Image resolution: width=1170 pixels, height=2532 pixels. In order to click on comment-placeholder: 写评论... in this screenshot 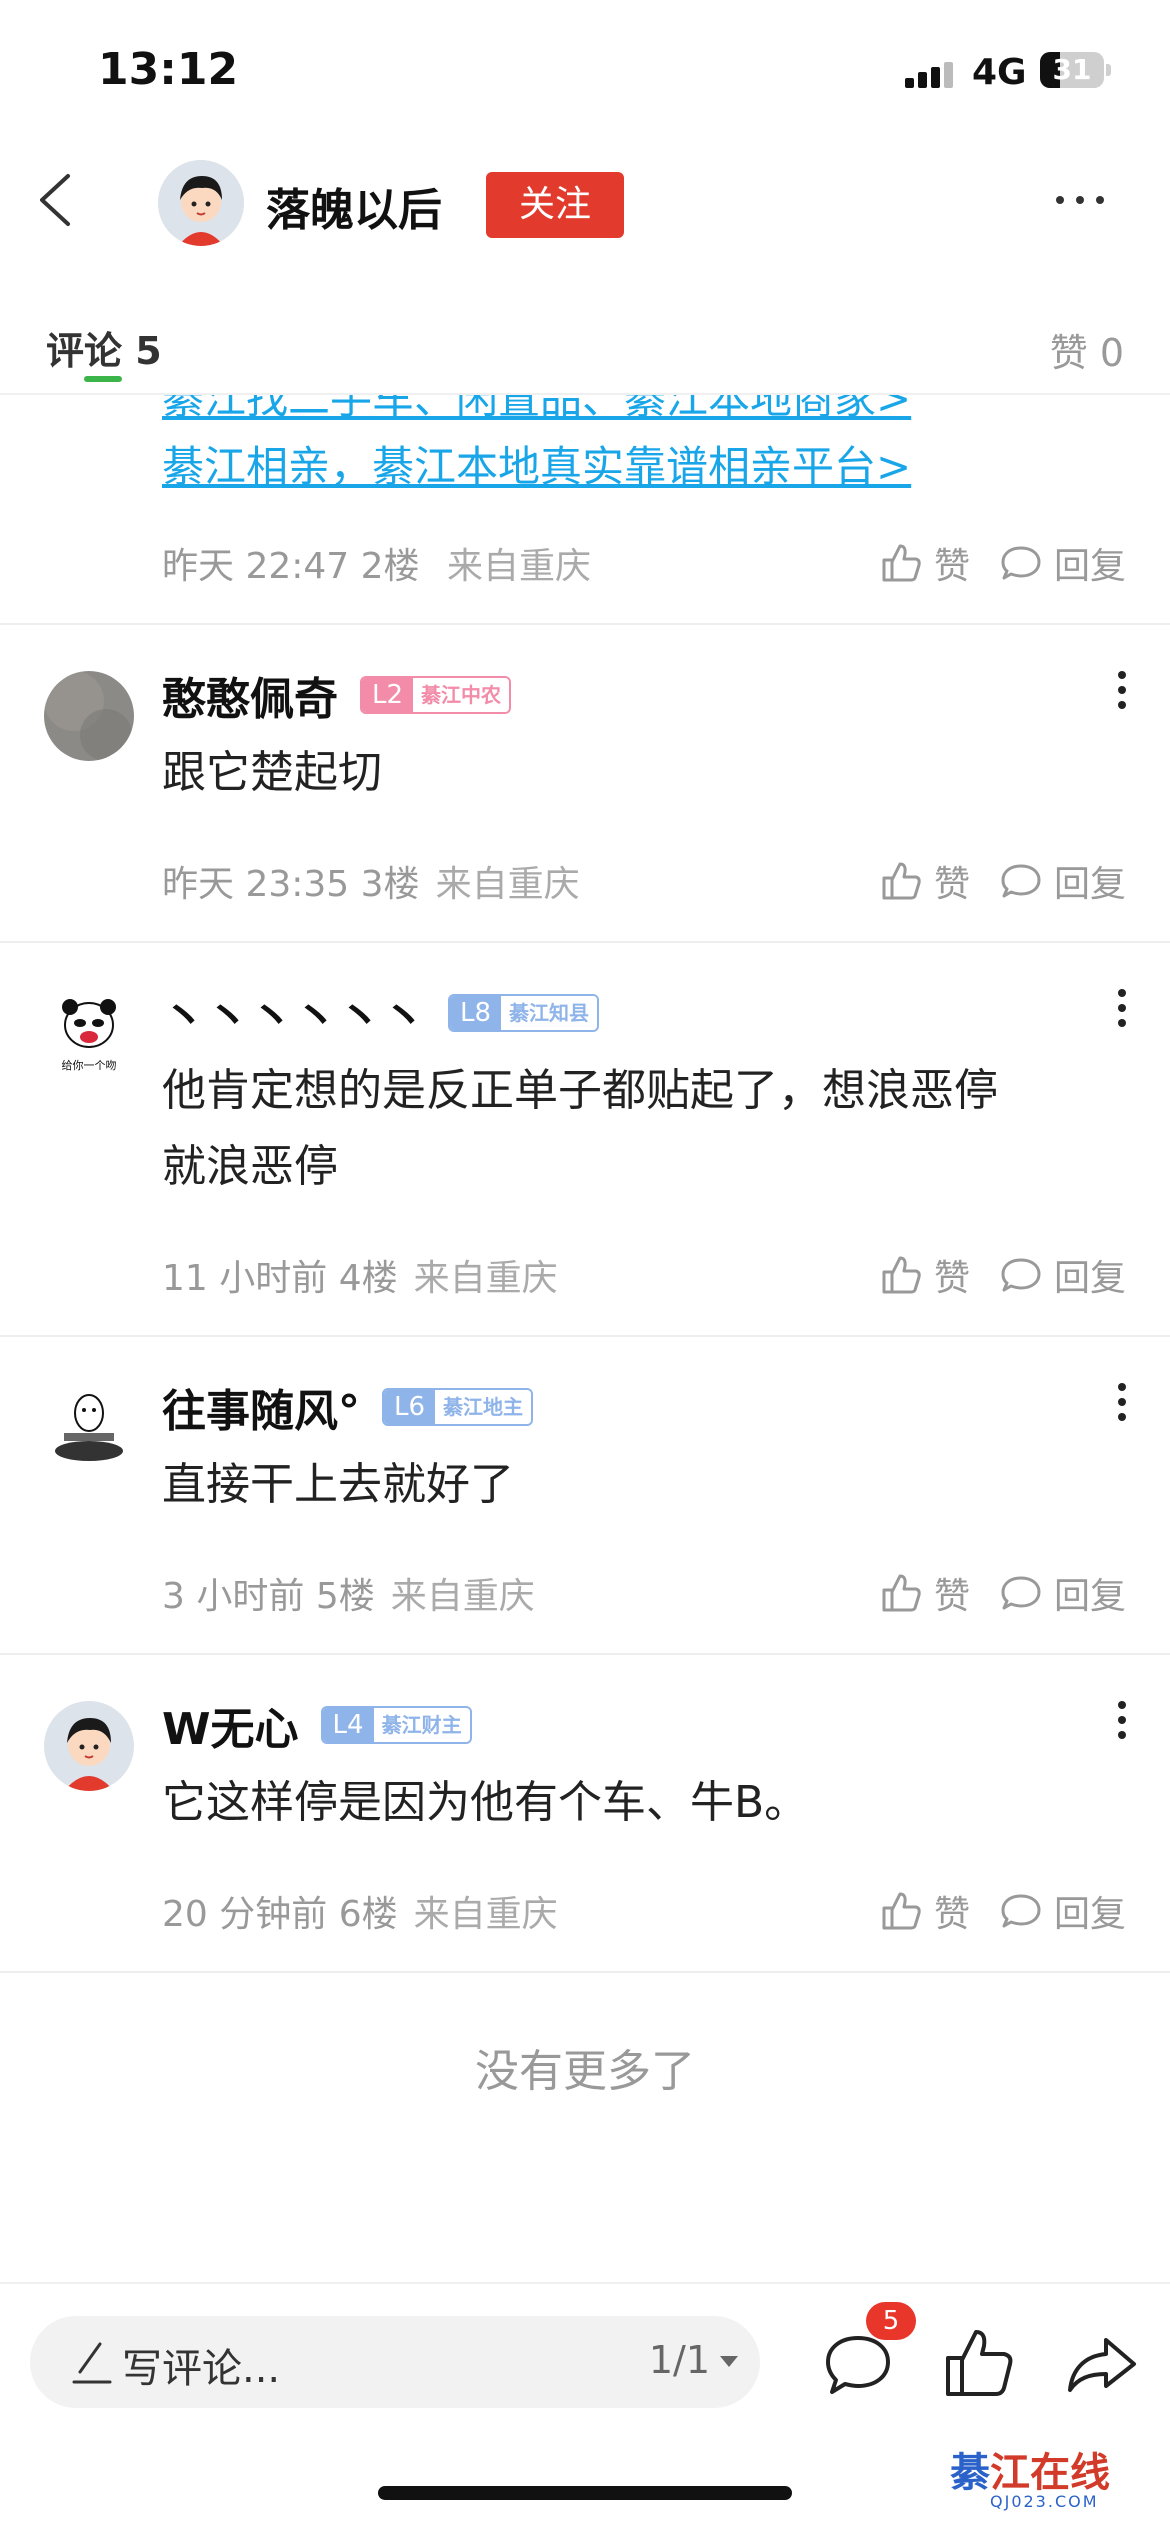, I will do `click(201, 2369)`.